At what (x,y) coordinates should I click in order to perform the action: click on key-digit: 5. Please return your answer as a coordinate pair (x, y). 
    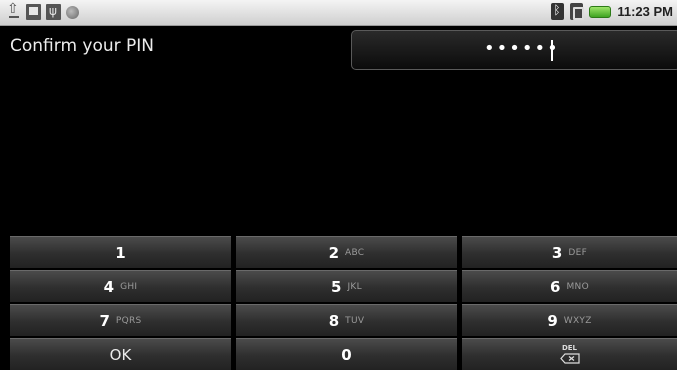
    Looking at the image, I should click on (336, 286).